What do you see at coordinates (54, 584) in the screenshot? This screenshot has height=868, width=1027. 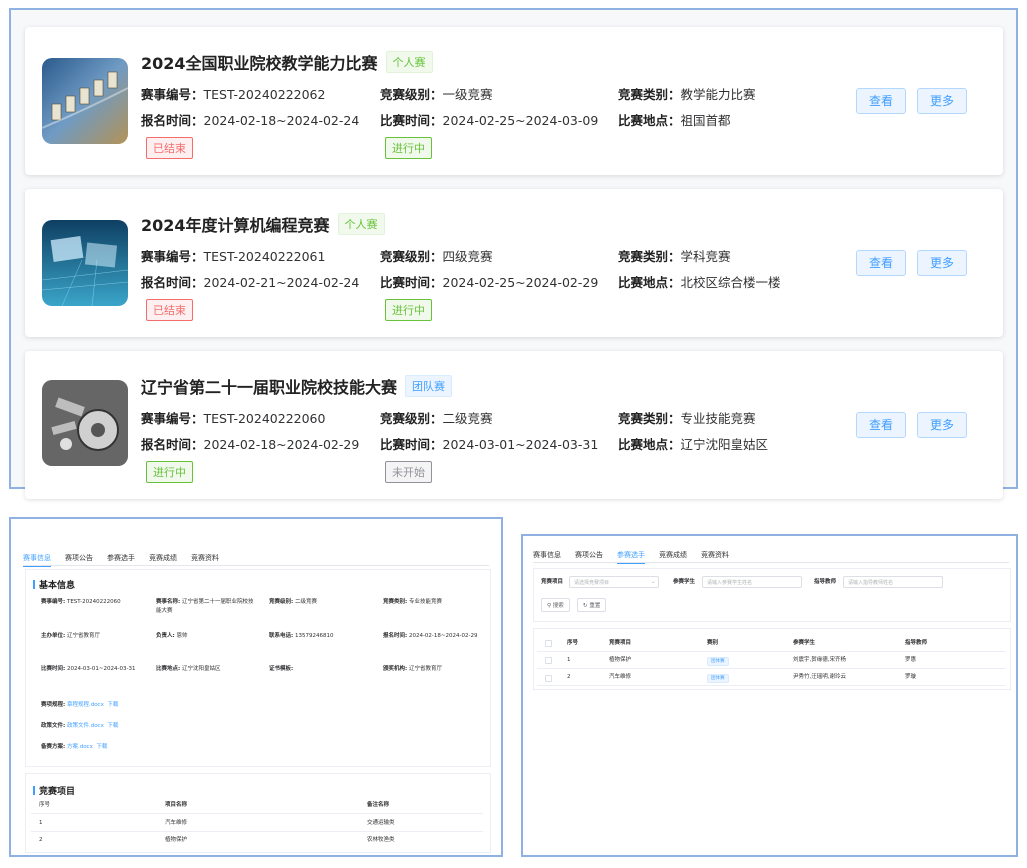 I see `basic-info-title: 基本信息` at bounding box center [54, 584].